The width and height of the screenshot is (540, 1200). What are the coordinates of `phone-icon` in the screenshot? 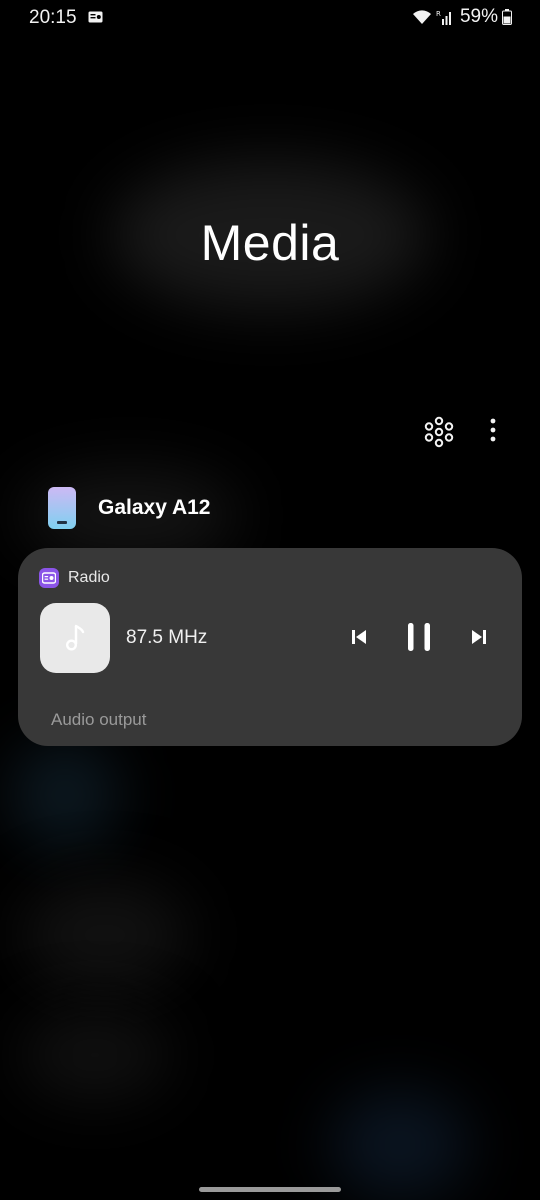 It's located at (62, 508).